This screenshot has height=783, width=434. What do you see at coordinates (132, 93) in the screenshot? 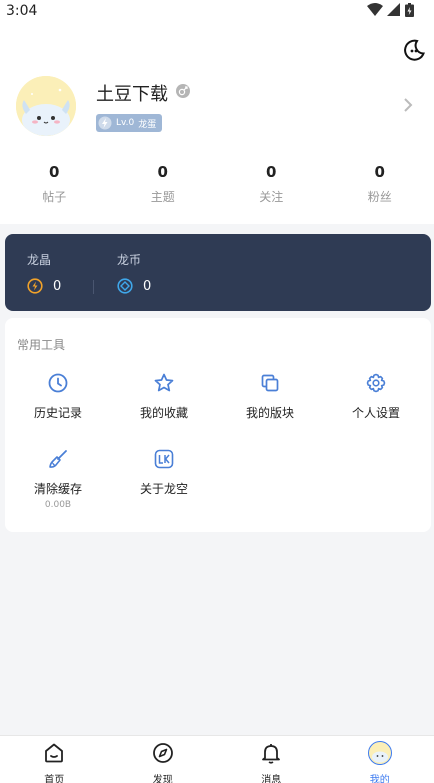
I see `username: 土豆下载` at bounding box center [132, 93].